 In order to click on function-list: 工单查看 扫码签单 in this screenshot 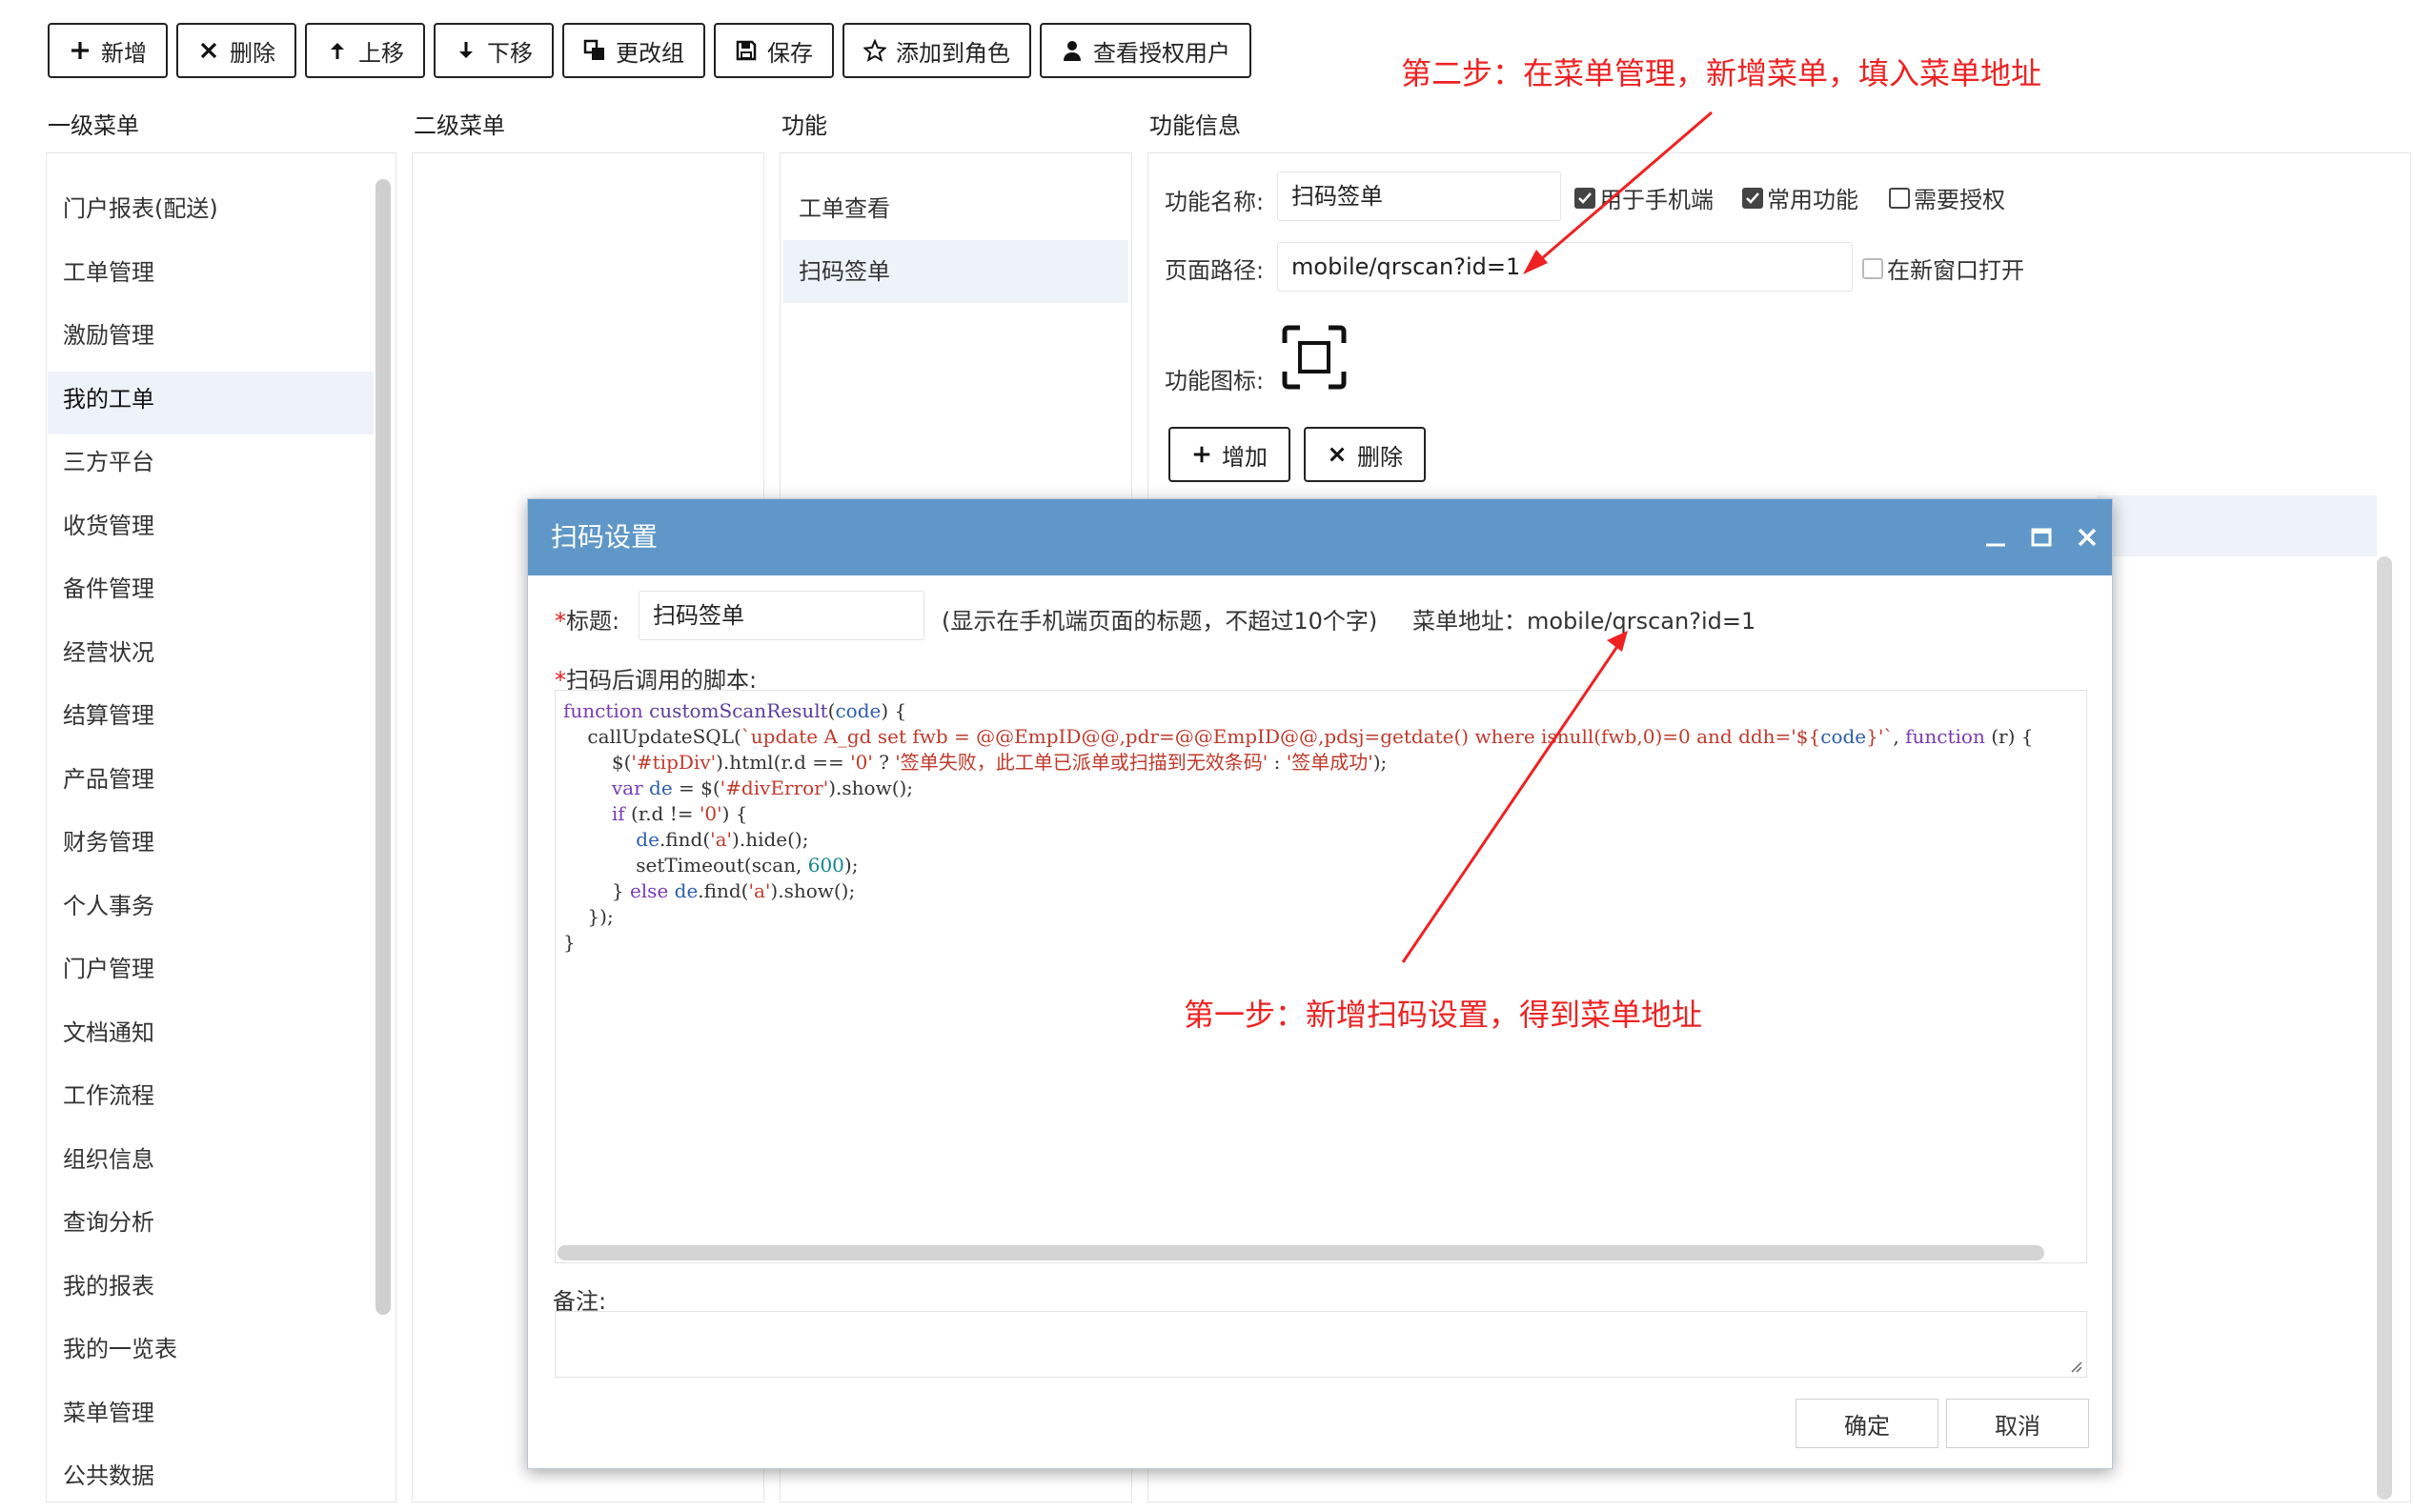, I will do `click(956, 240)`.